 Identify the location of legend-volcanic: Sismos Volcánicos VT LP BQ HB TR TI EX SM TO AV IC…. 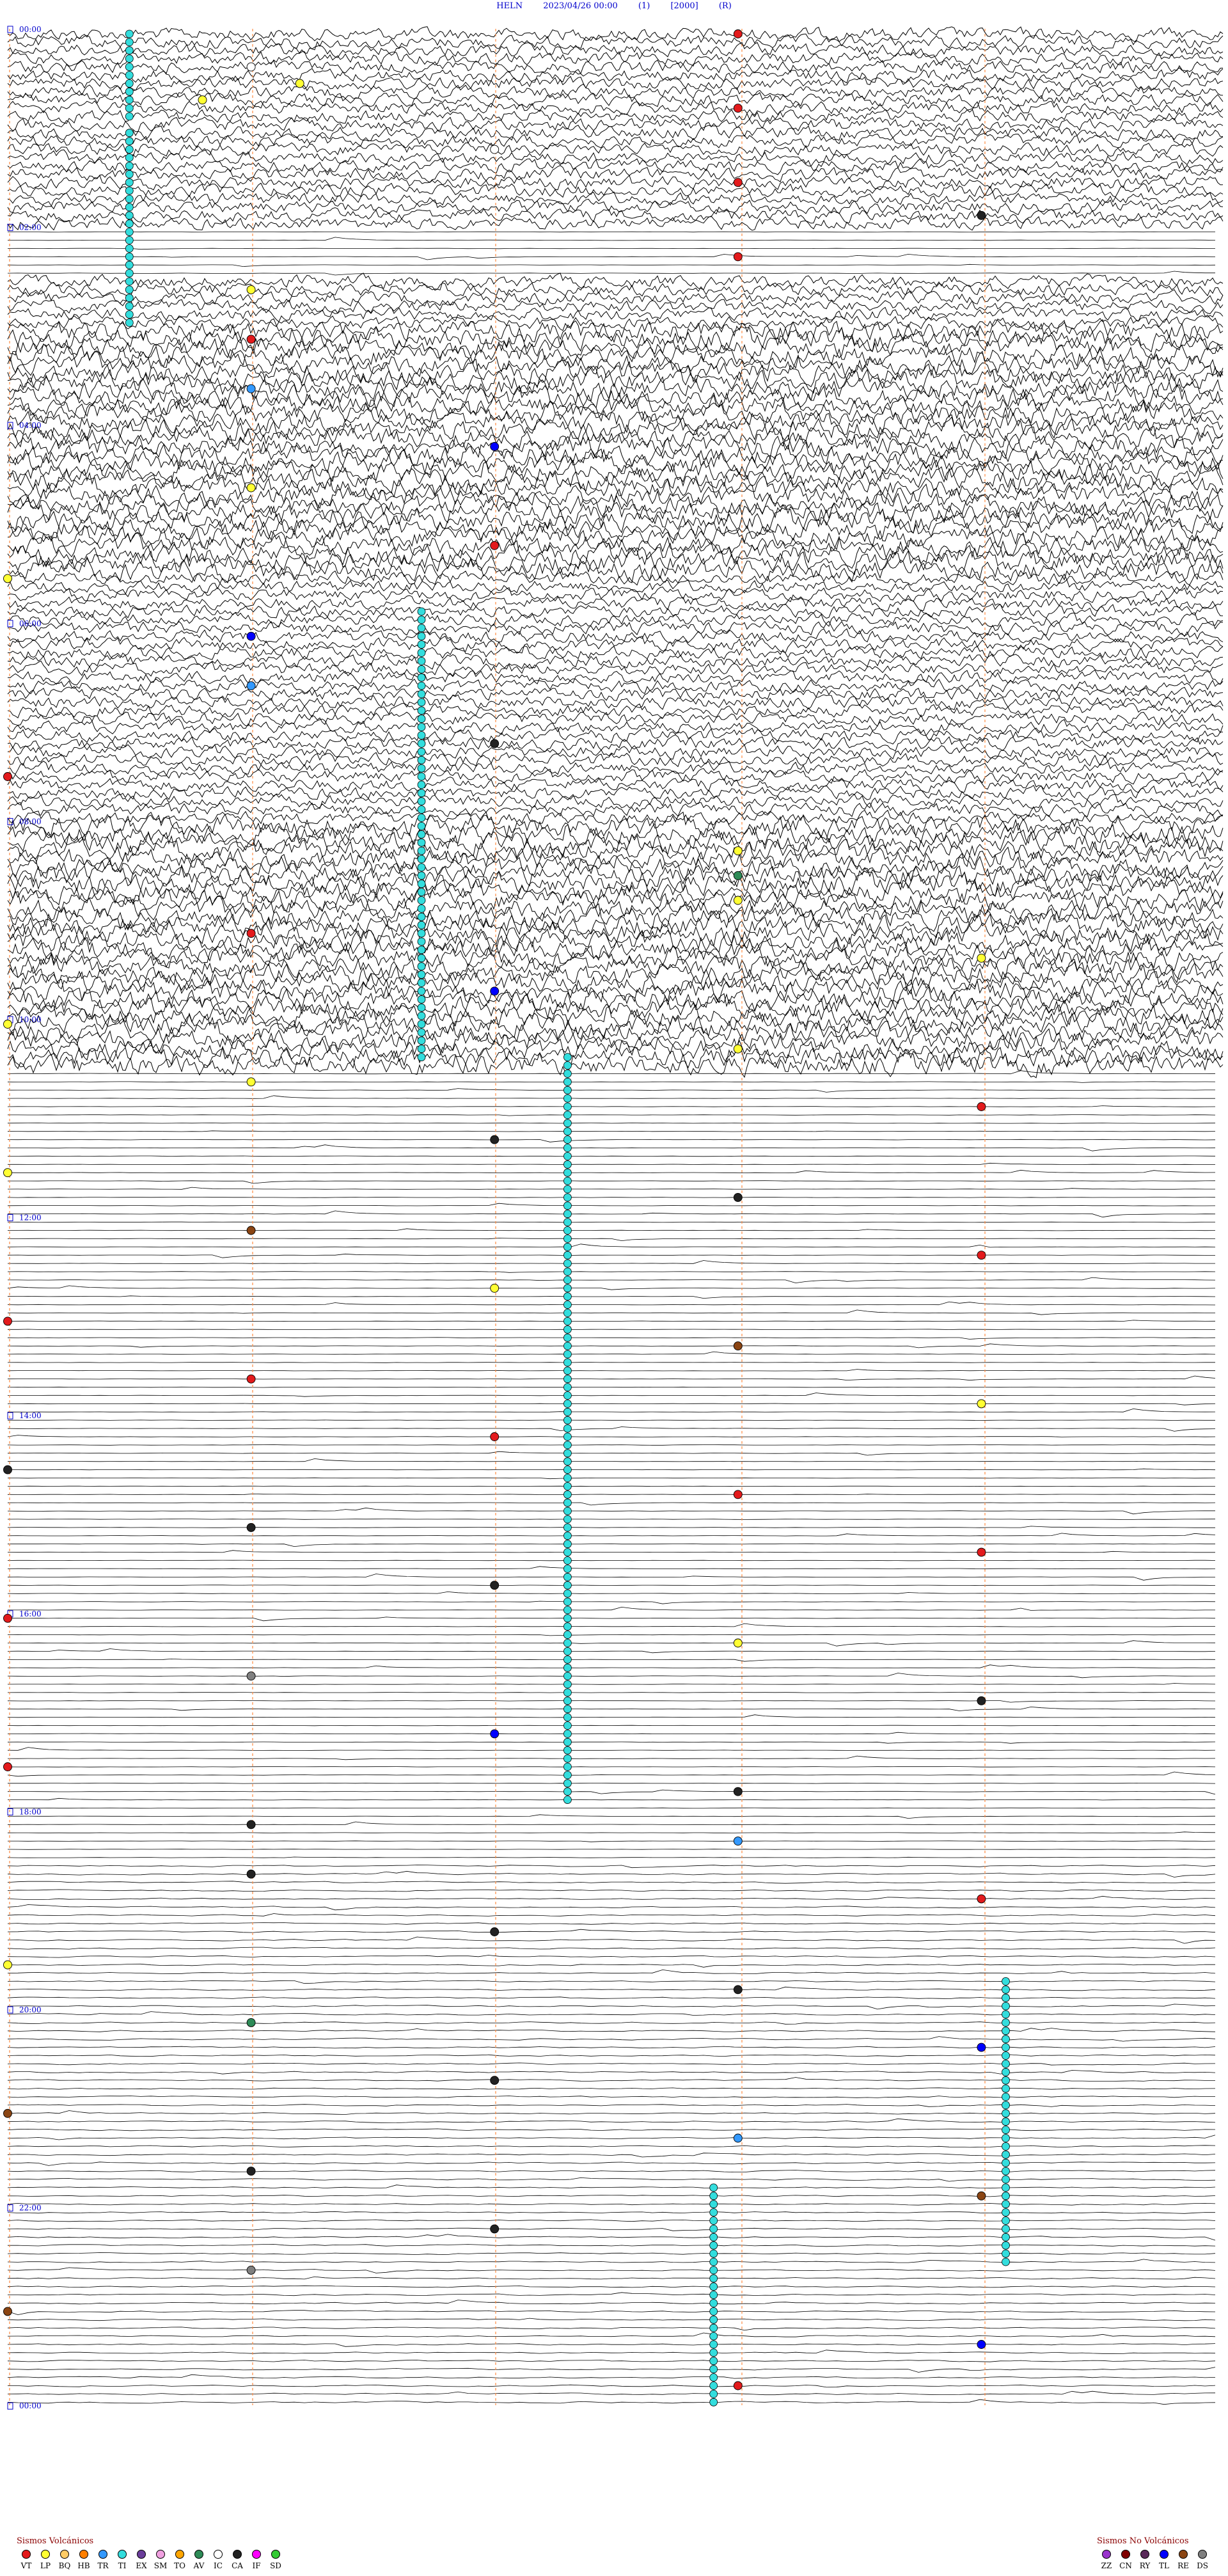
(151, 2553).